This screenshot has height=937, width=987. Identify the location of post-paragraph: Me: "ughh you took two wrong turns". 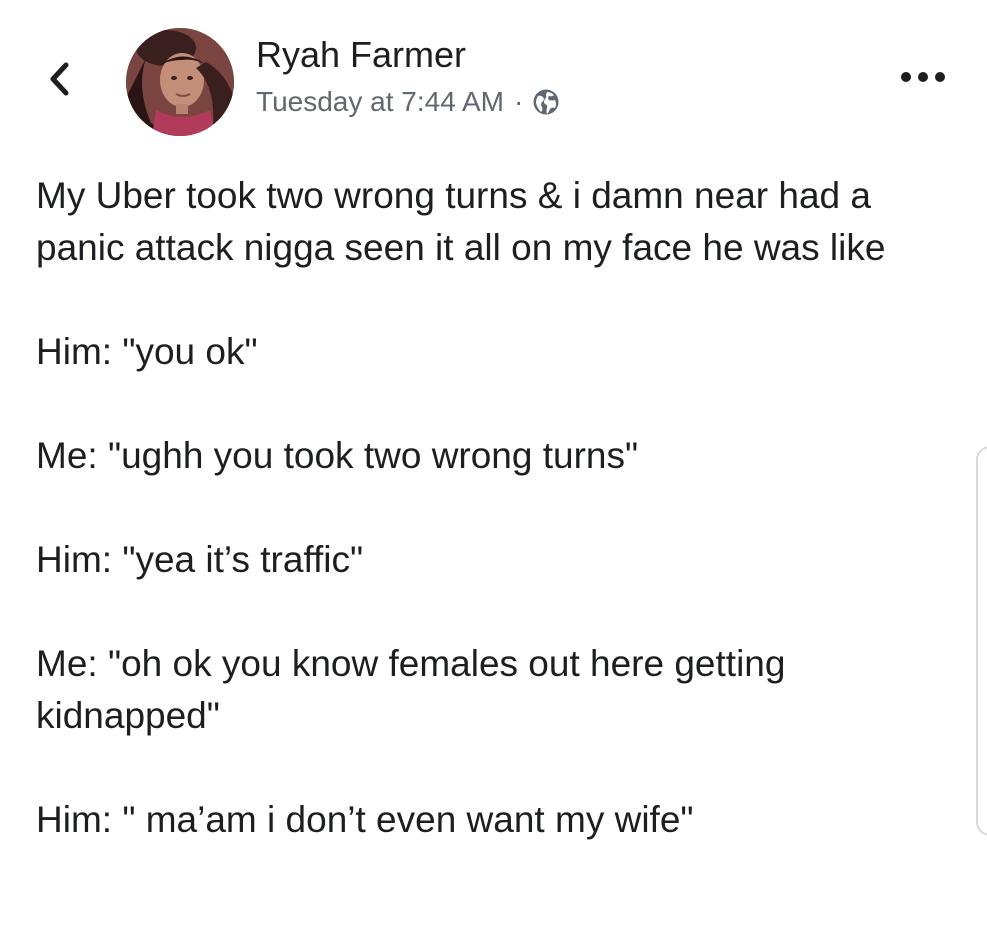
(337, 455).